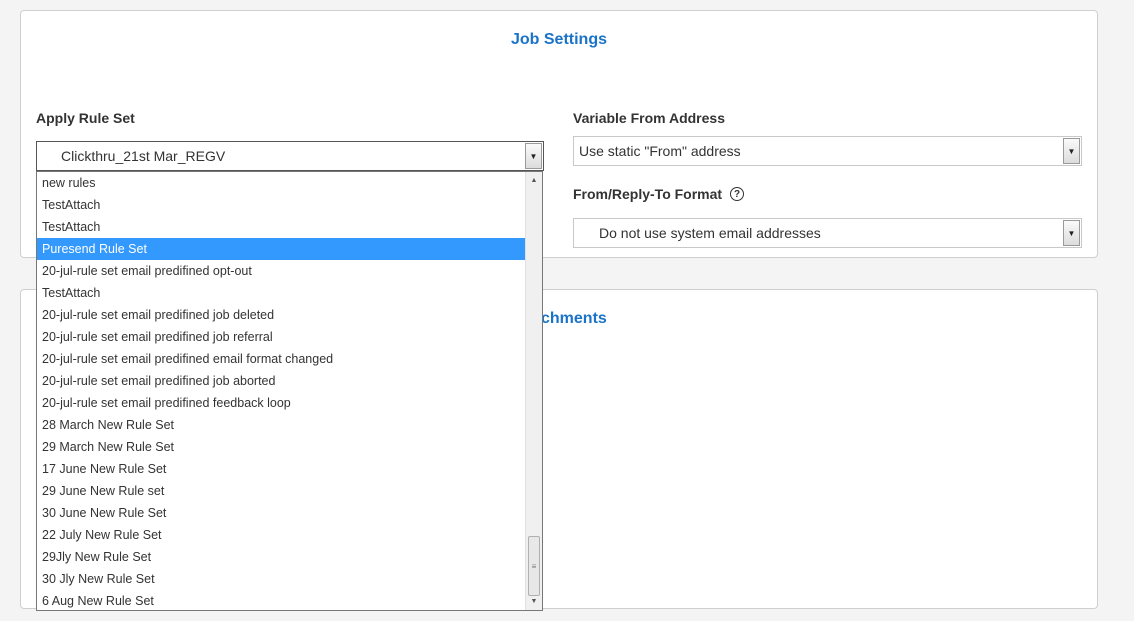  Describe the element at coordinates (281, 491) in the screenshot. I see `rule-set-option: 29 June New Rule set` at that location.